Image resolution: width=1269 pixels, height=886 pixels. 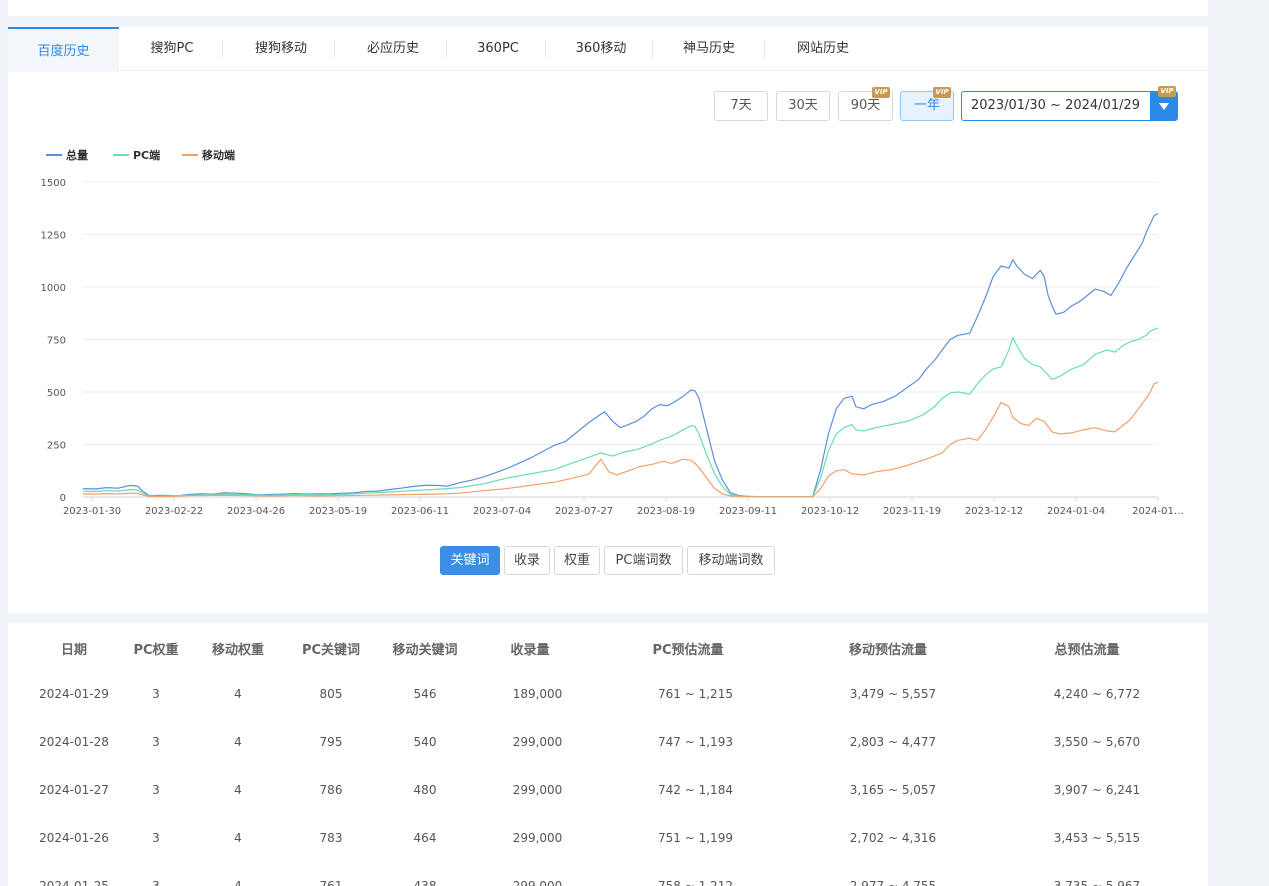 I want to click on range-1y-button: 一年 VIP, so click(x=927, y=104).